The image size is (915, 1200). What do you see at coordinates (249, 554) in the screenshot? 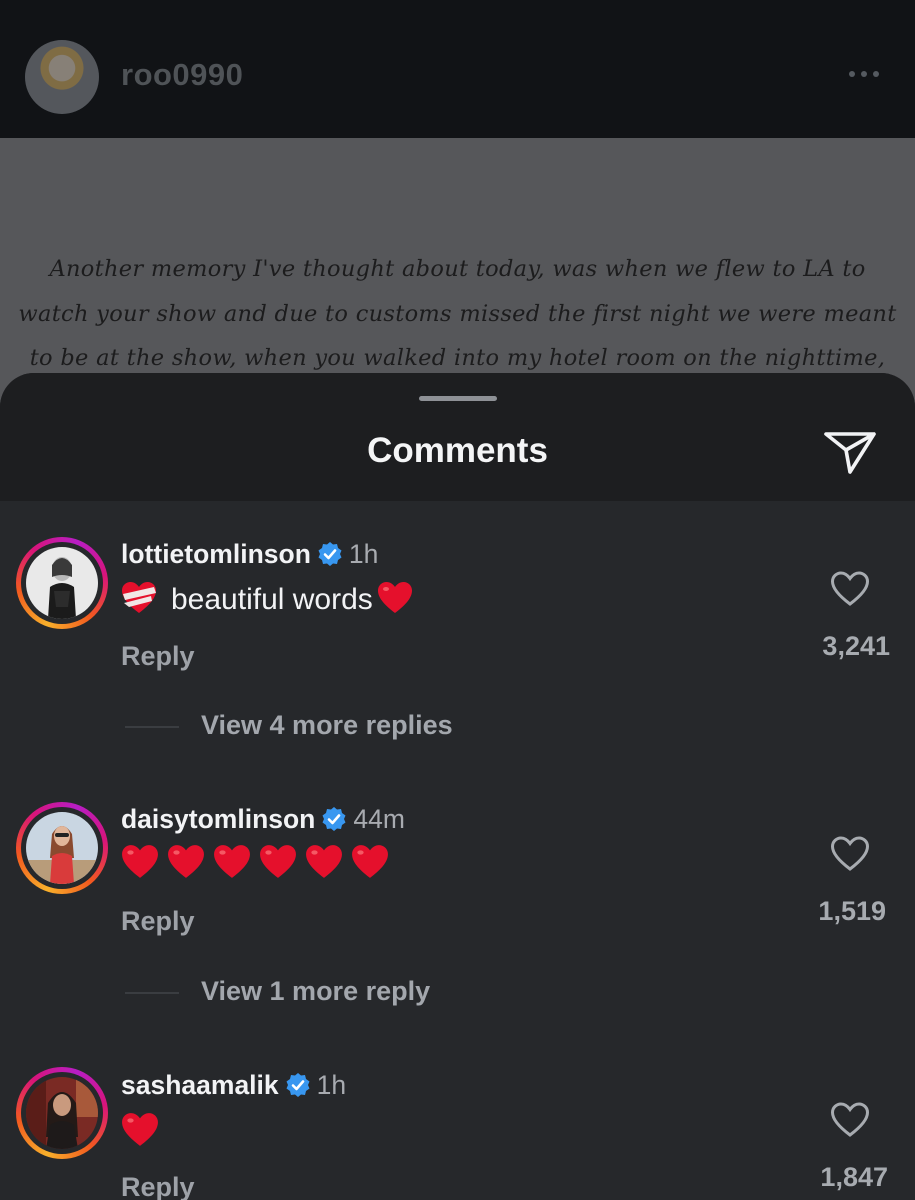
I see `comment-username: lottietomlinson 1h` at bounding box center [249, 554].